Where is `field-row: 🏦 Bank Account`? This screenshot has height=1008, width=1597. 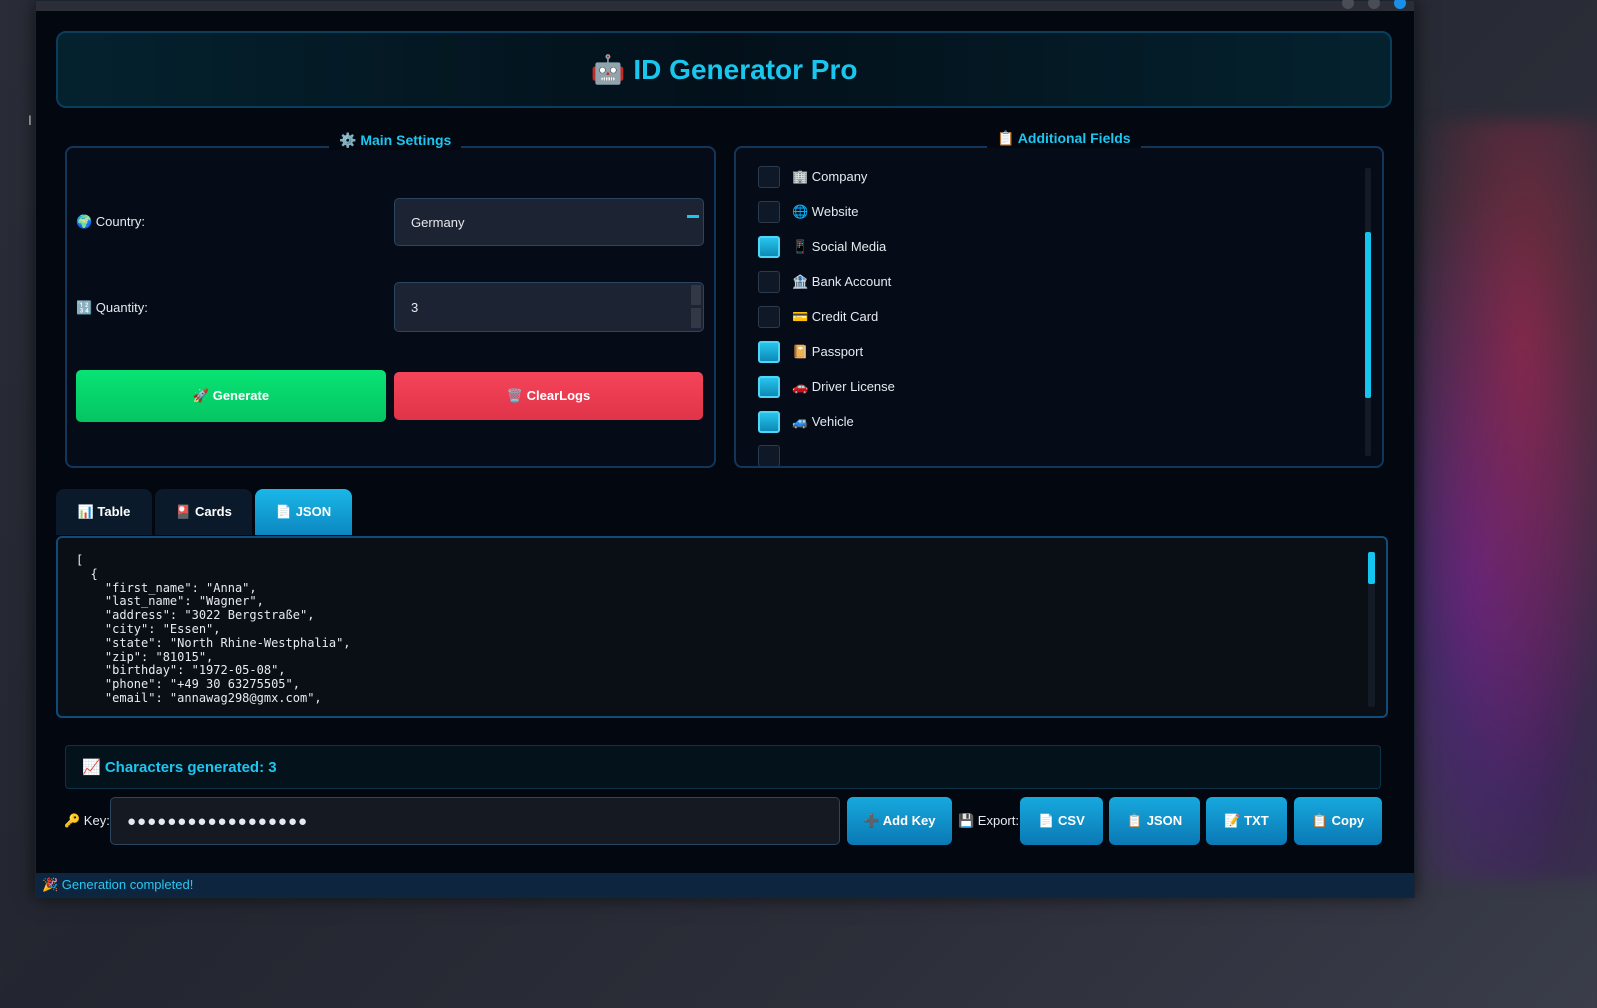
field-row: 🏦 Bank Account is located at coordinates (824, 282).